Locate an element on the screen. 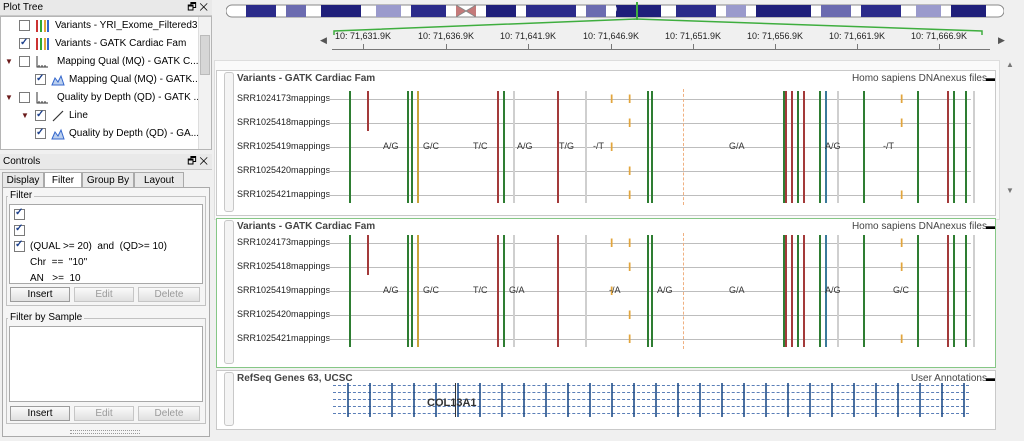  track-2-grip is located at coordinates (229, 292).